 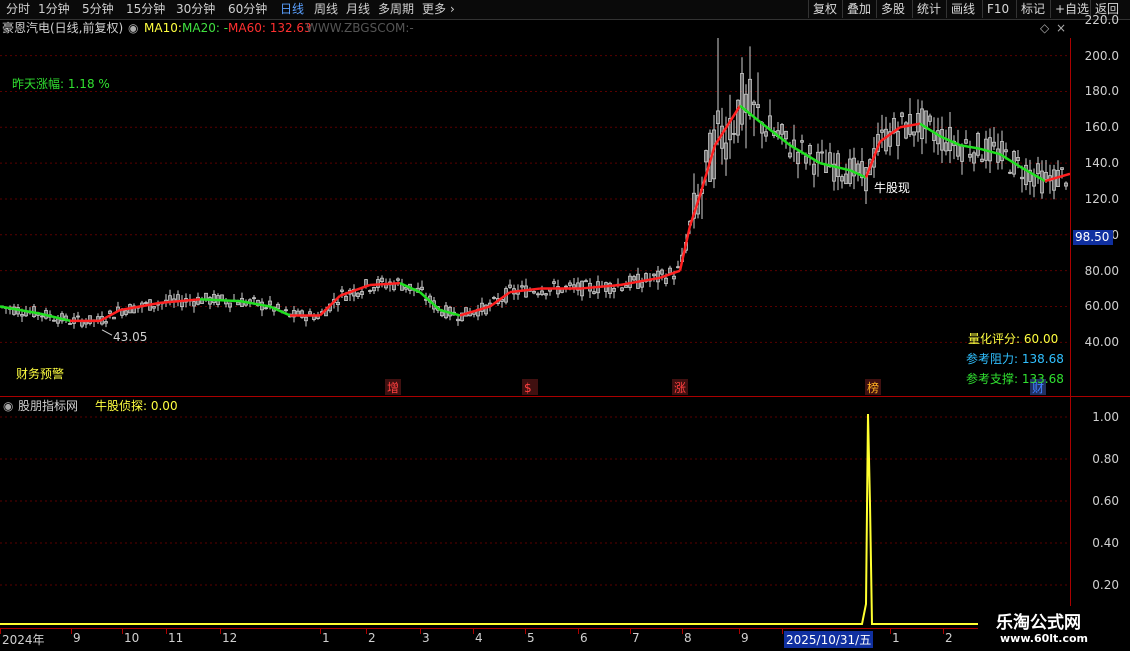 What do you see at coordinates (426, 638) in the screenshot?
I see `date-tick-label: 3` at bounding box center [426, 638].